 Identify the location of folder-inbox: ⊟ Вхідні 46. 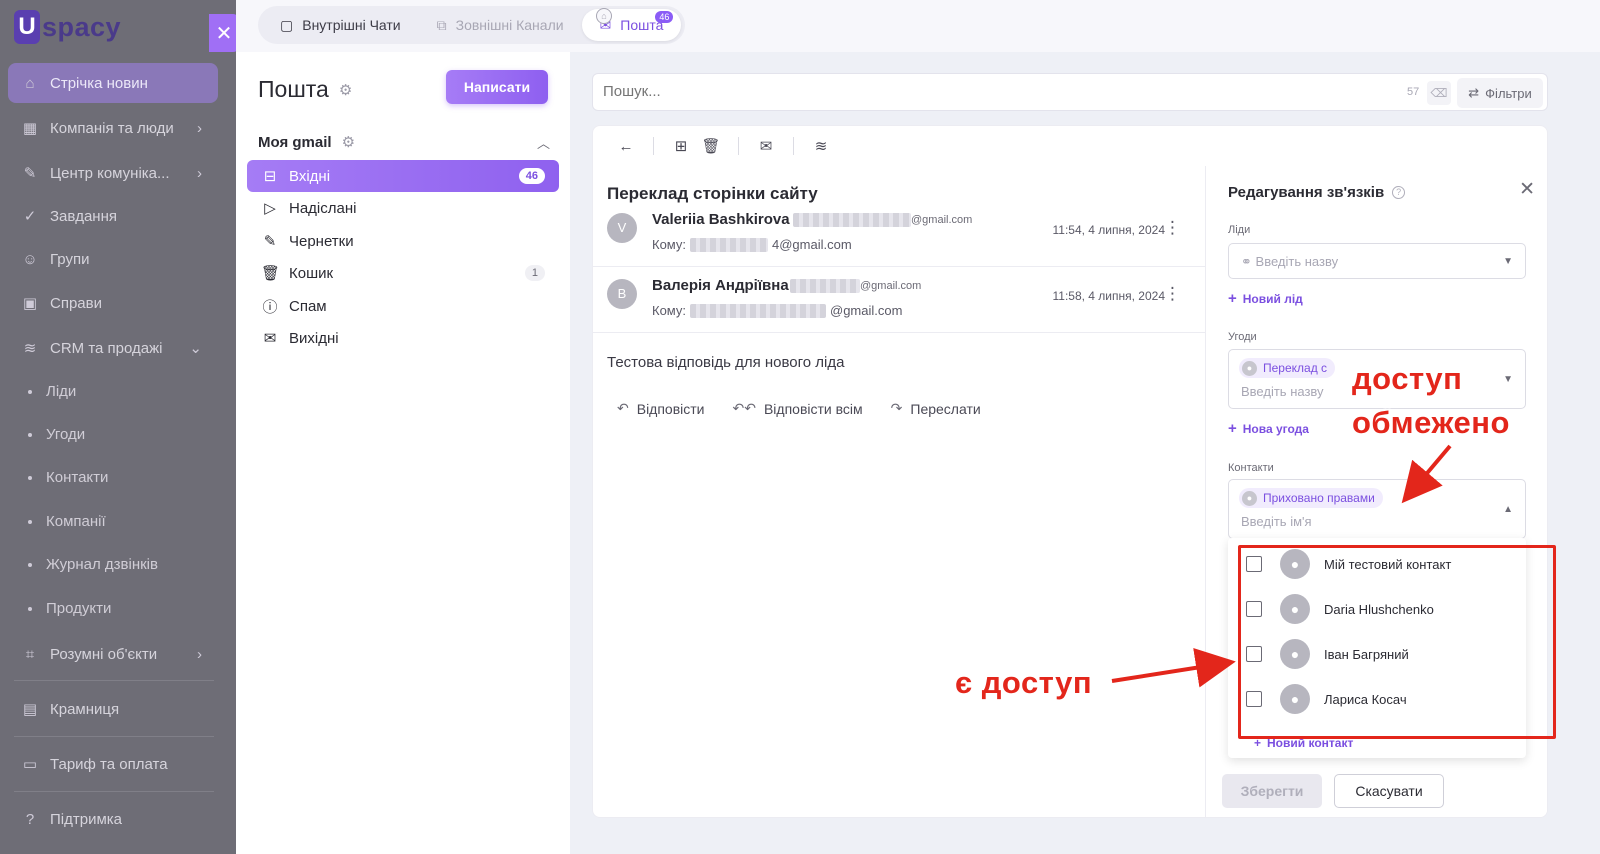
(403, 176).